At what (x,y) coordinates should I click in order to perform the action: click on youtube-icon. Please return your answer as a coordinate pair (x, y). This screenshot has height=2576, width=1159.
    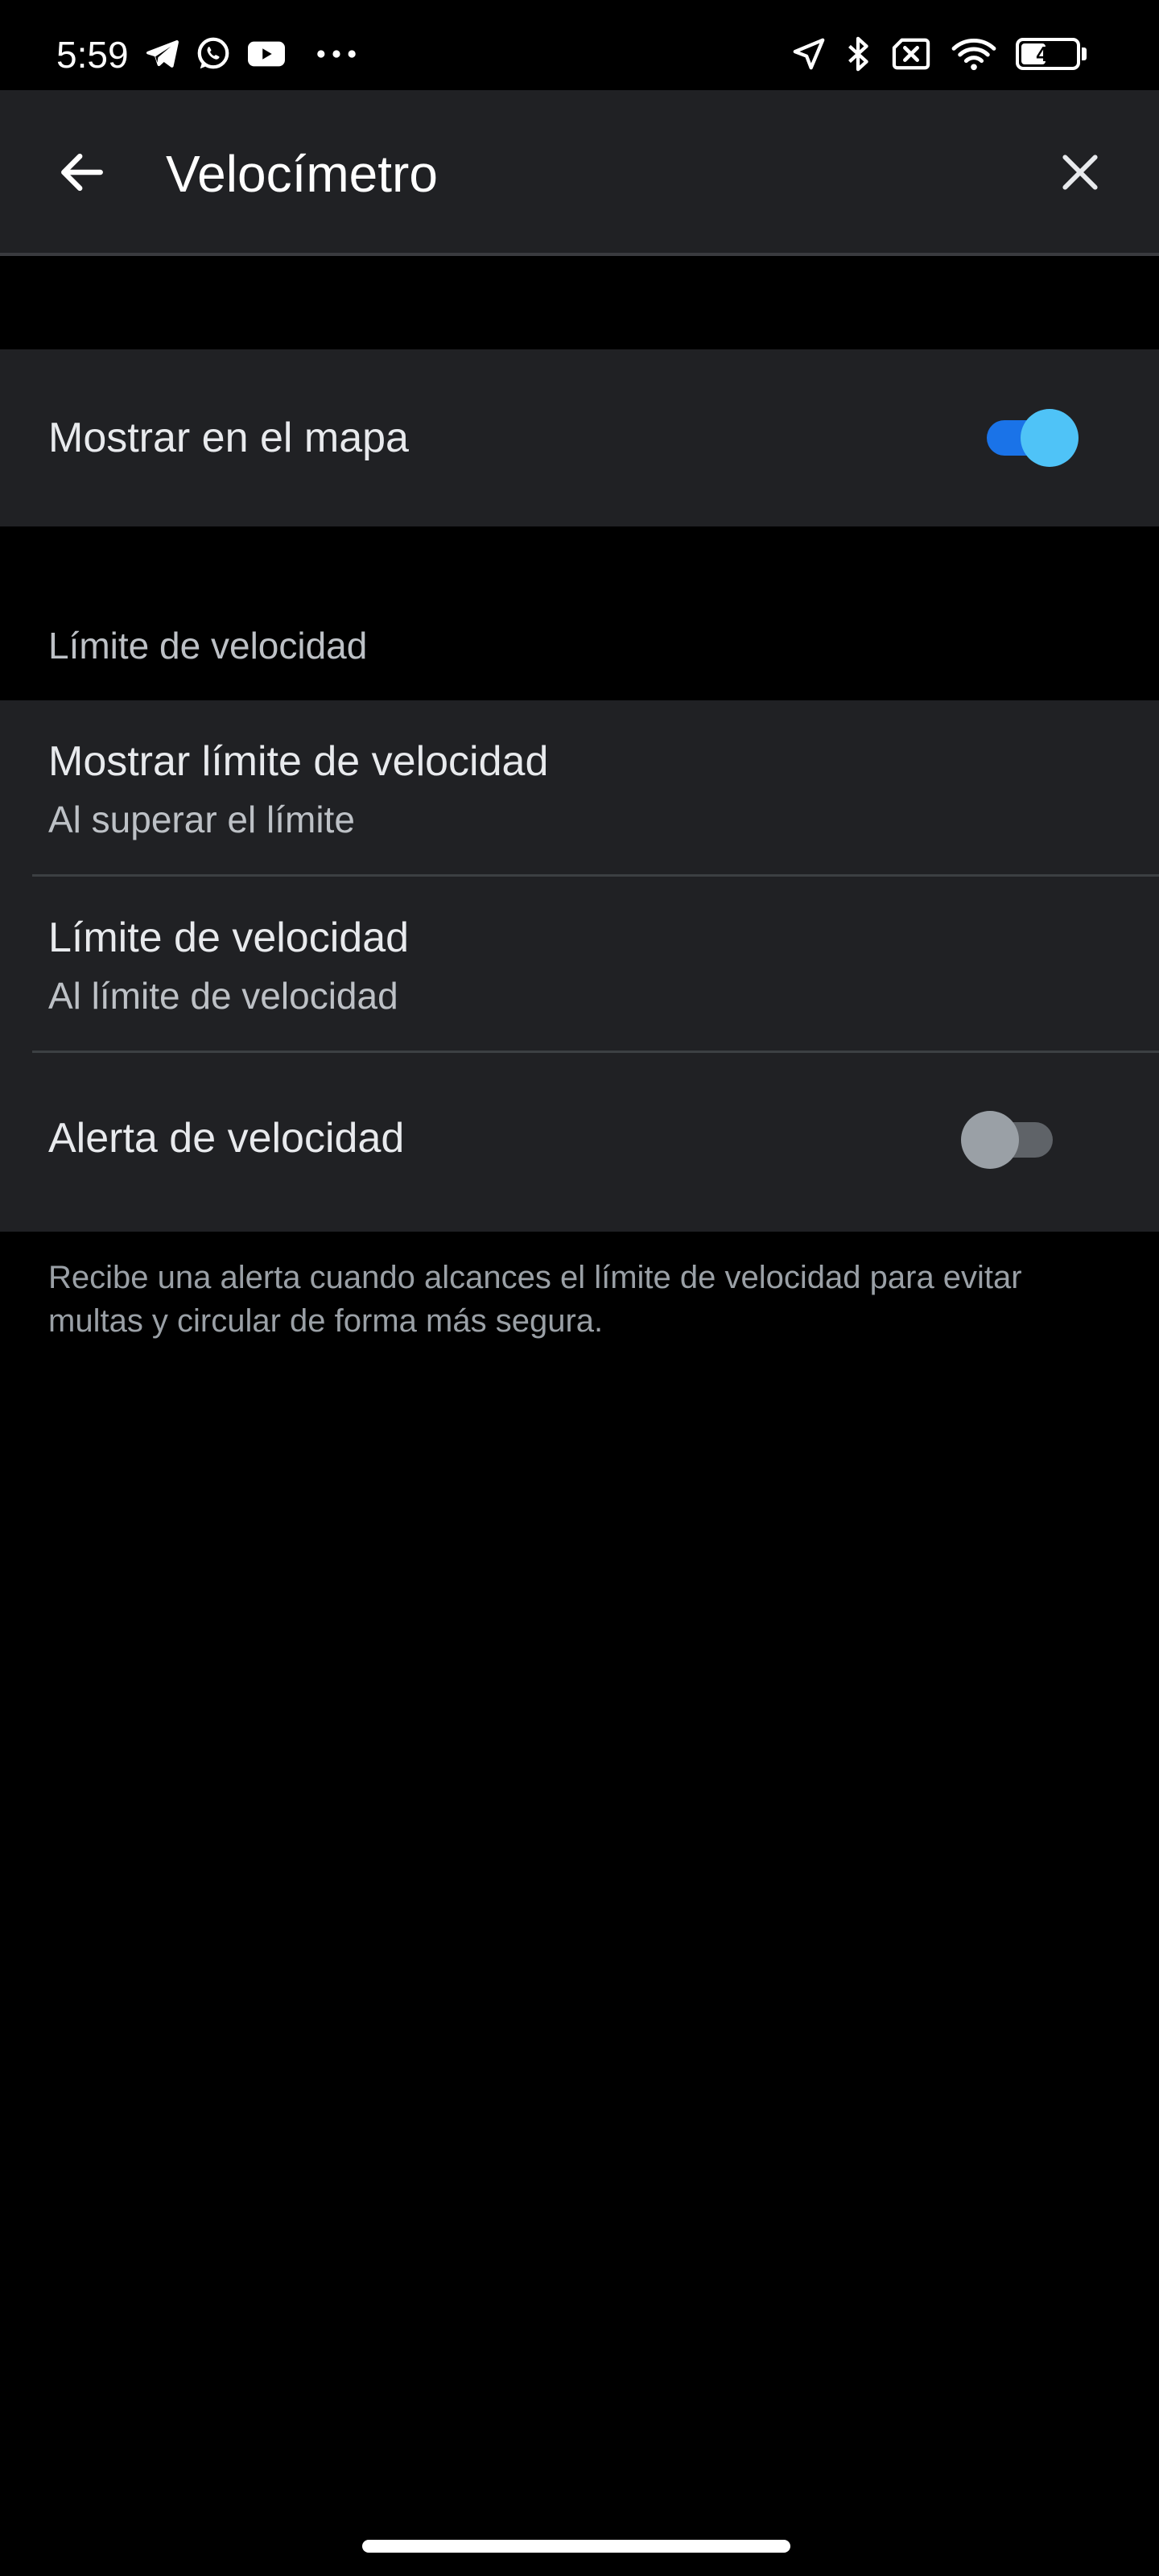
    Looking at the image, I should click on (266, 54).